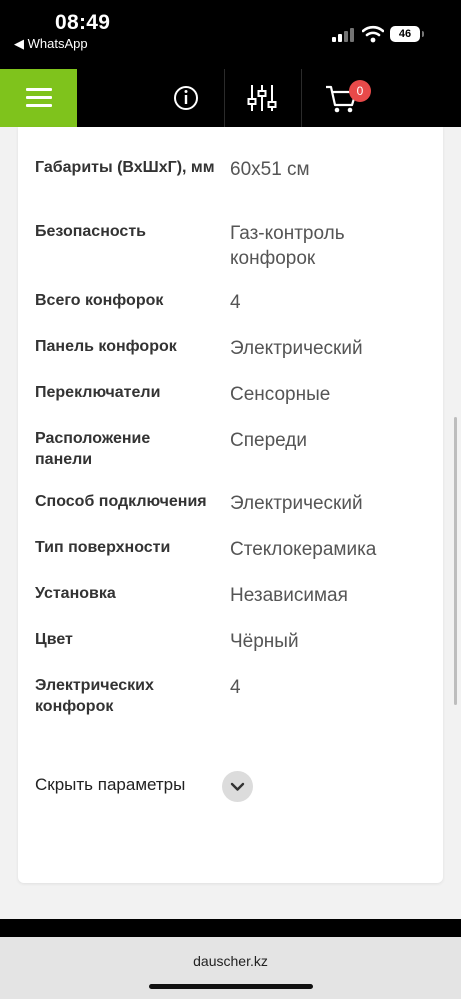  What do you see at coordinates (83, 22) in the screenshot?
I see `status-time: 08:49` at bounding box center [83, 22].